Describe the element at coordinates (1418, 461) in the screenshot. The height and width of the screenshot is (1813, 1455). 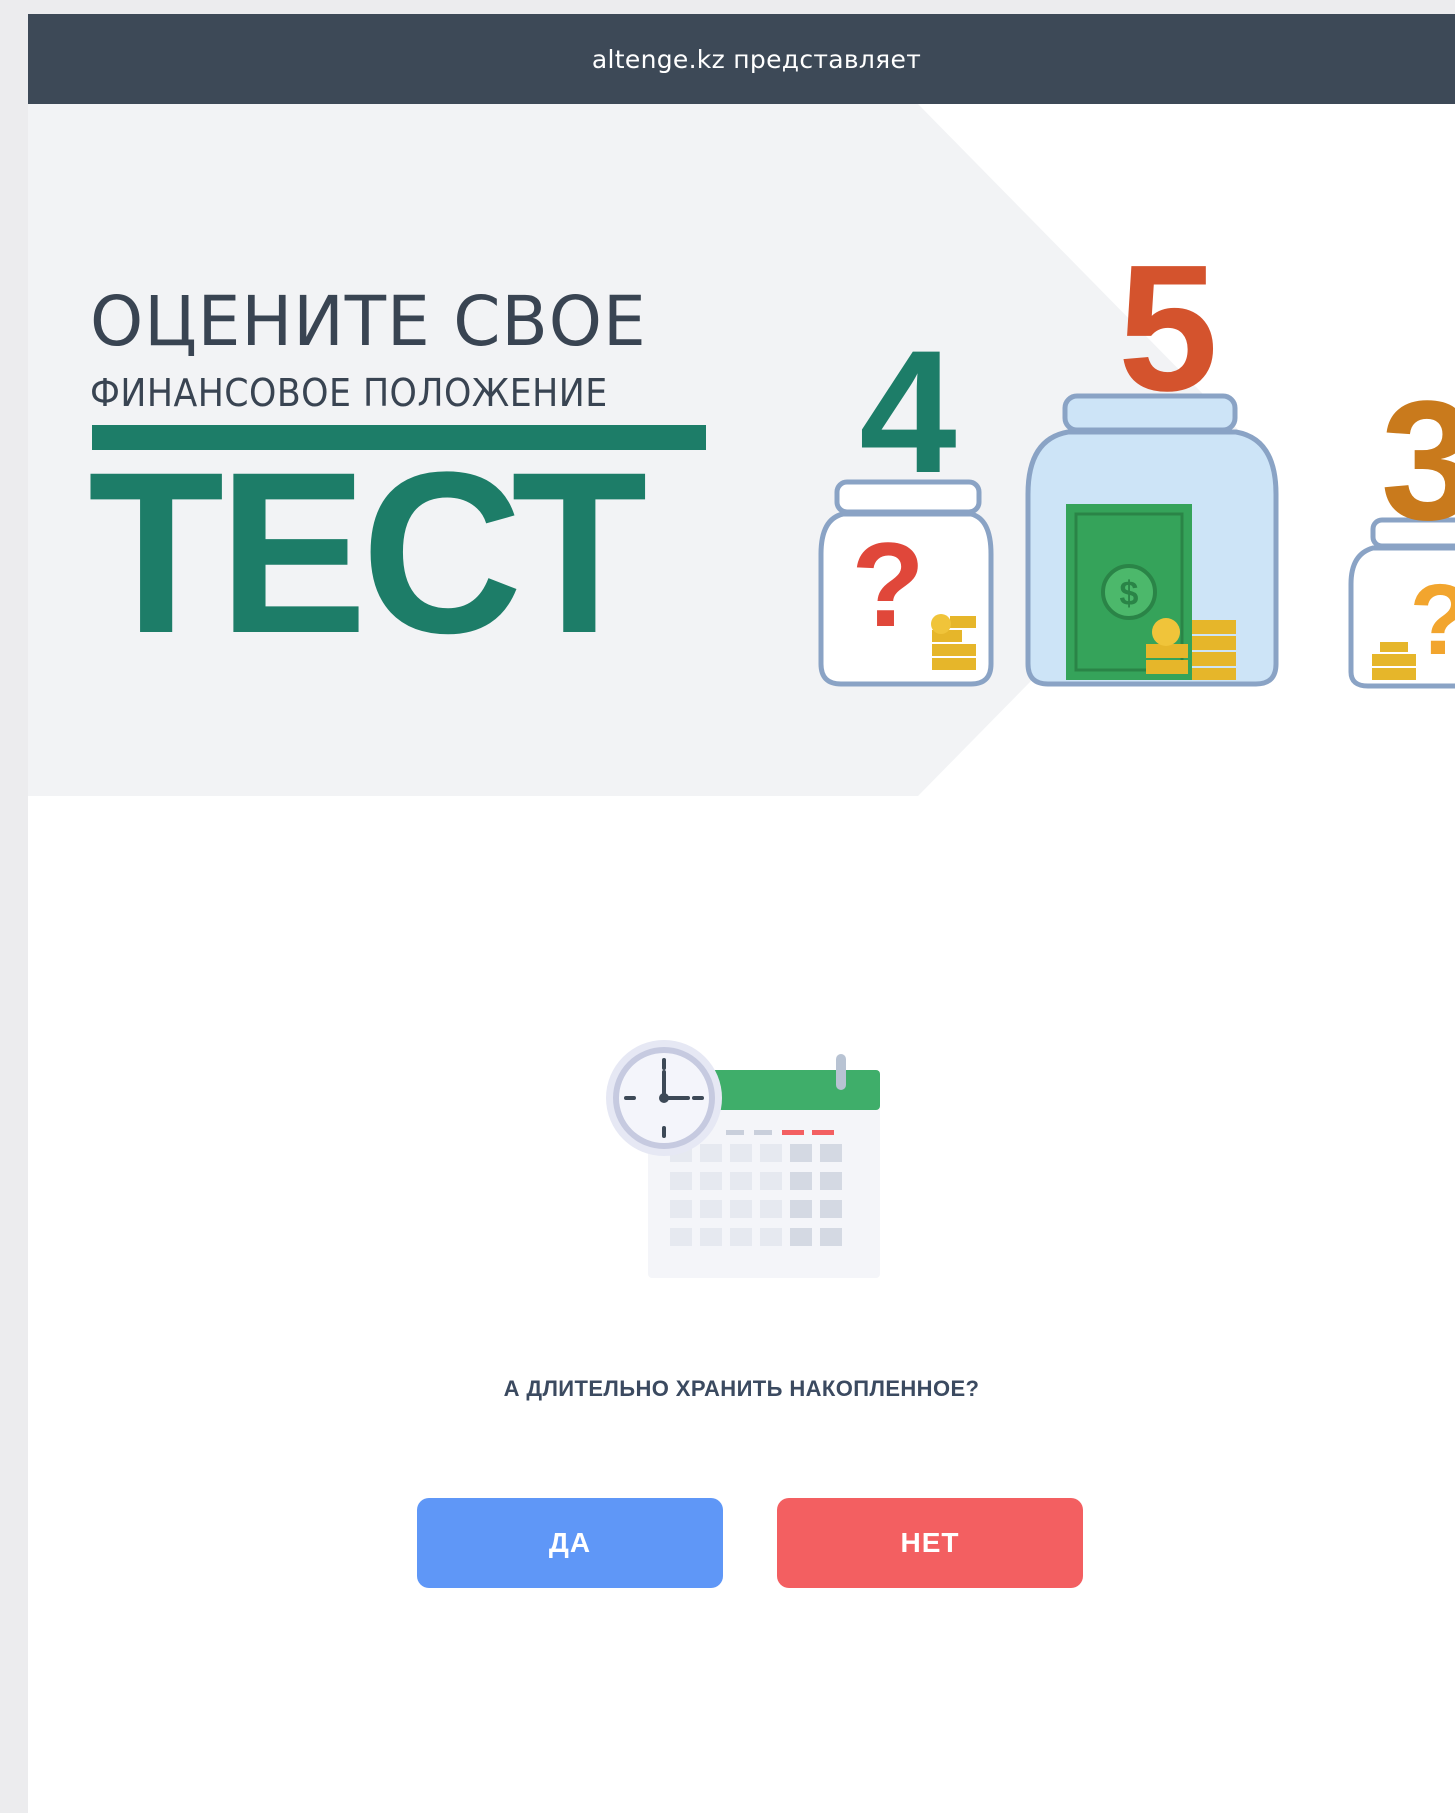
I see `jar-right-number: 3` at that location.